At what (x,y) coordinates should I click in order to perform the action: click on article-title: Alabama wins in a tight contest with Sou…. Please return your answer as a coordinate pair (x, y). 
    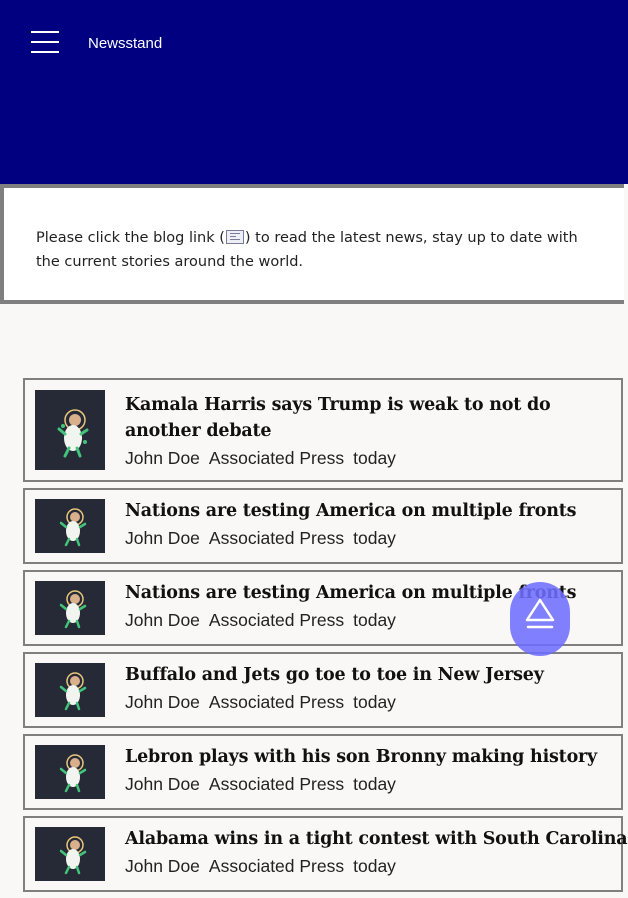
    Looking at the image, I should click on (376, 839).